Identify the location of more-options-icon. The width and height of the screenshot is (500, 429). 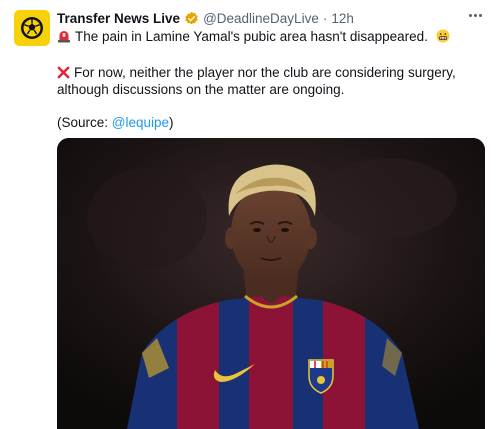
(475, 15).